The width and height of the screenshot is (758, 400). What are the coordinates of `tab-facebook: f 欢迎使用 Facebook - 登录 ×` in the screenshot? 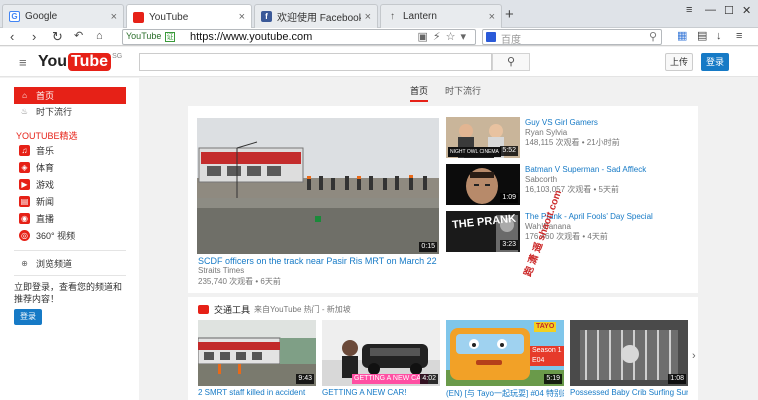 It's located at (316, 16).